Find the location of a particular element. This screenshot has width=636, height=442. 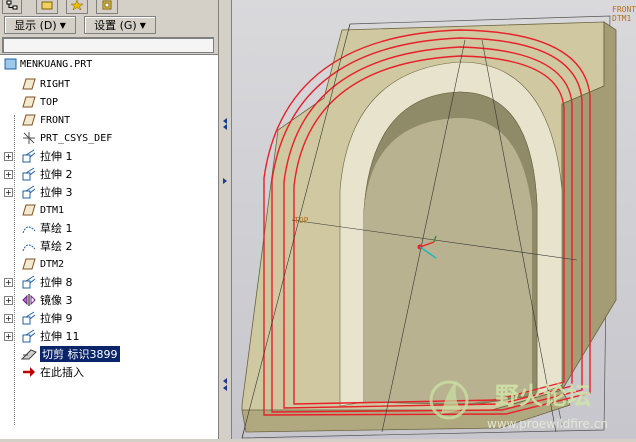

tree-toolbar: 显示 (D) ▼ 设置 (G) ▼ is located at coordinates (109, 25).